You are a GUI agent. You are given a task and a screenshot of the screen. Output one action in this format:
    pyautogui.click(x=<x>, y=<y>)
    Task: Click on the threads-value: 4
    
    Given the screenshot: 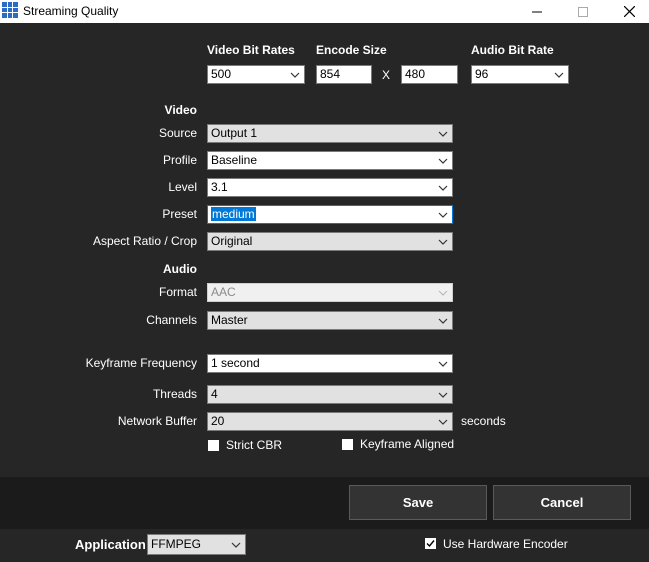 What is the action you would take?
    pyautogui.click(x=214, y=394)
    